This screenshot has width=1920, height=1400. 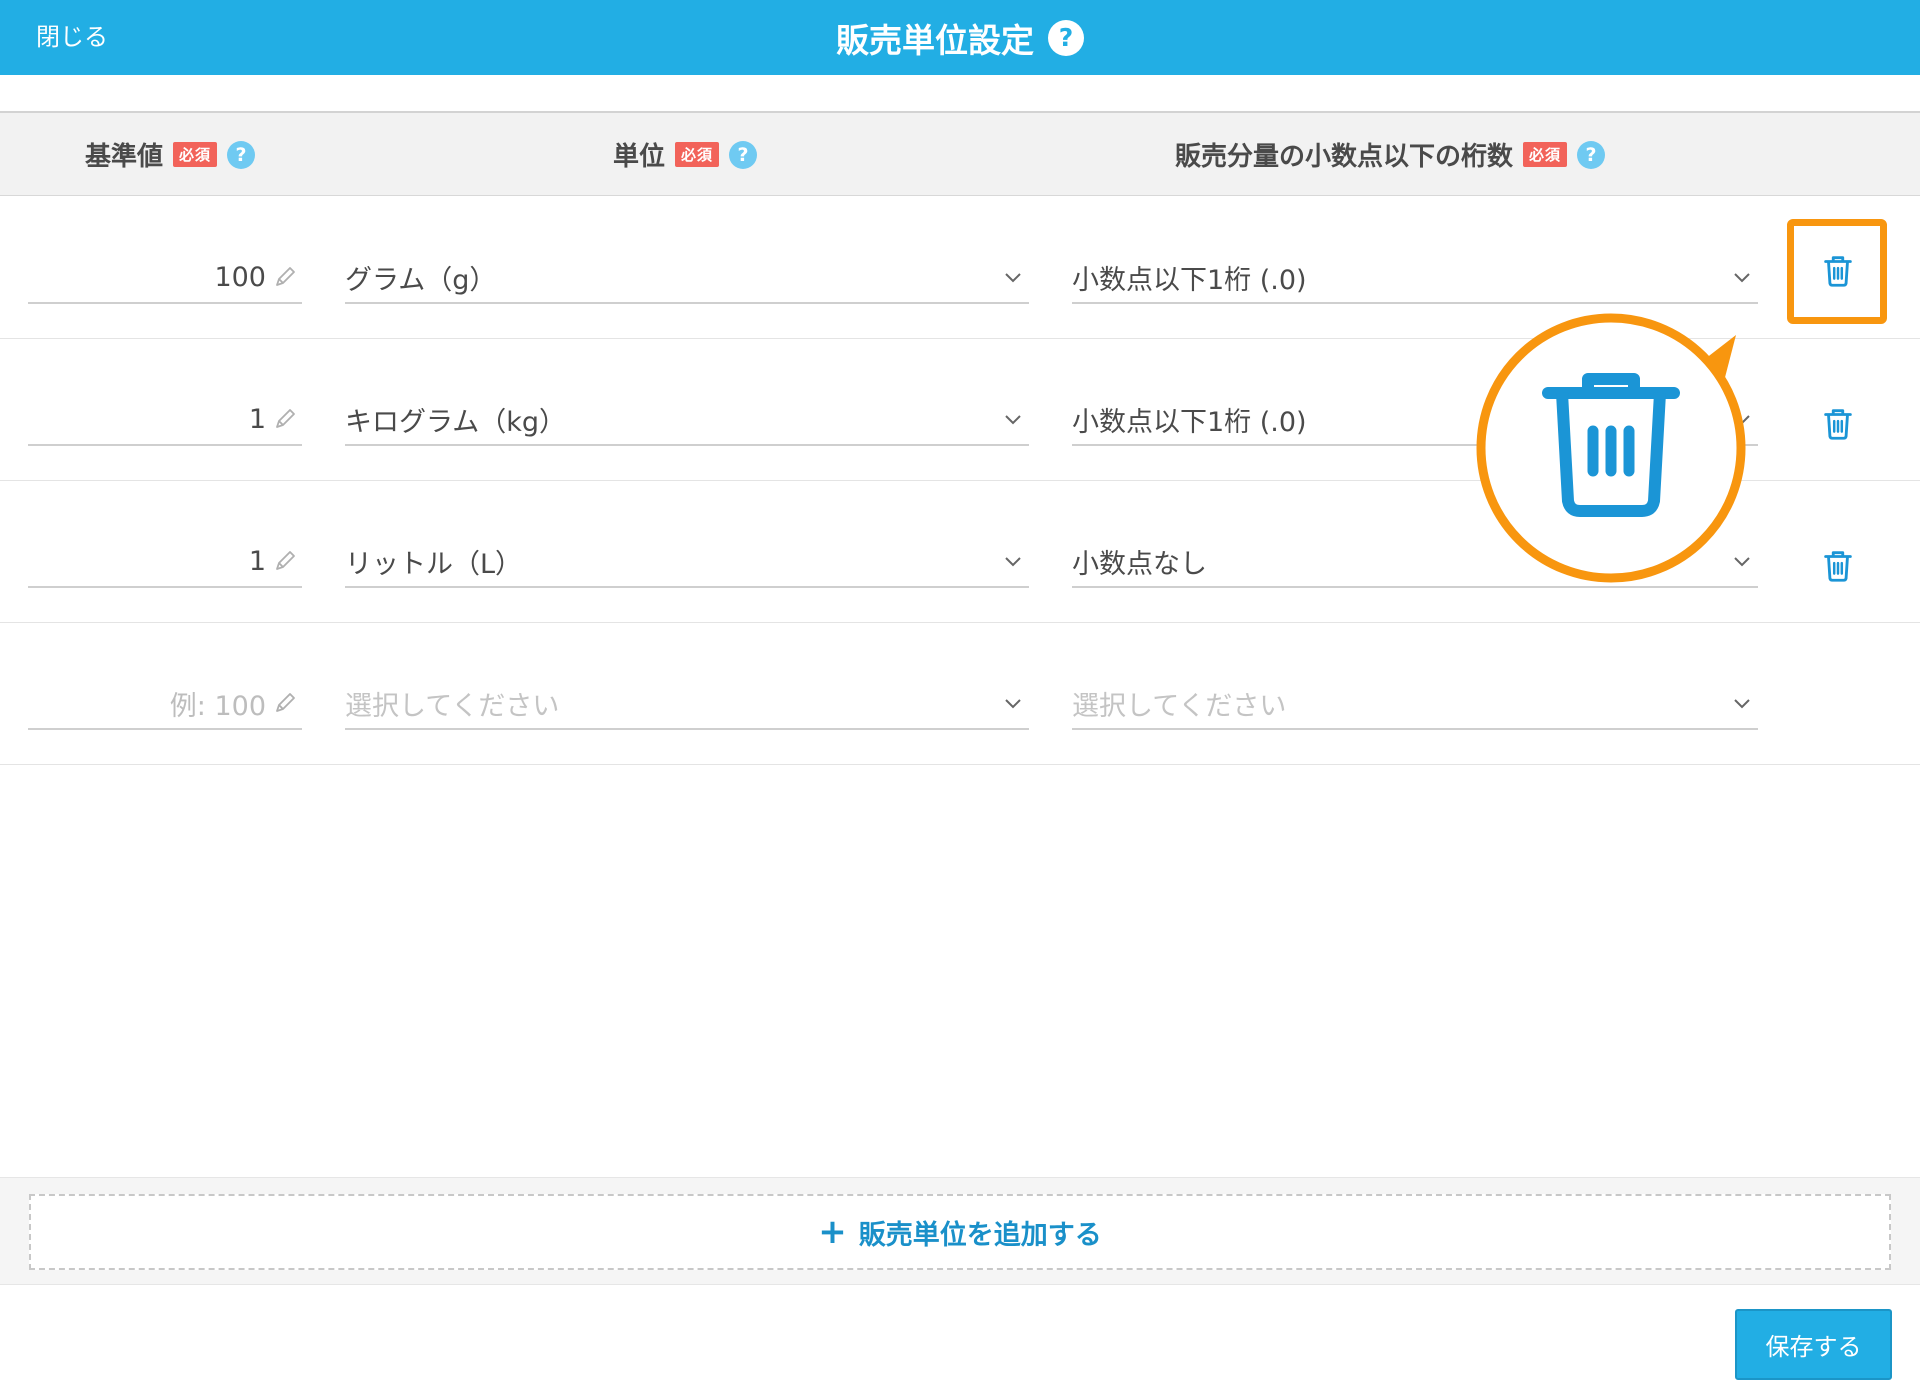 I want to click on column-label: 基準値, so click(x=123, y=157).